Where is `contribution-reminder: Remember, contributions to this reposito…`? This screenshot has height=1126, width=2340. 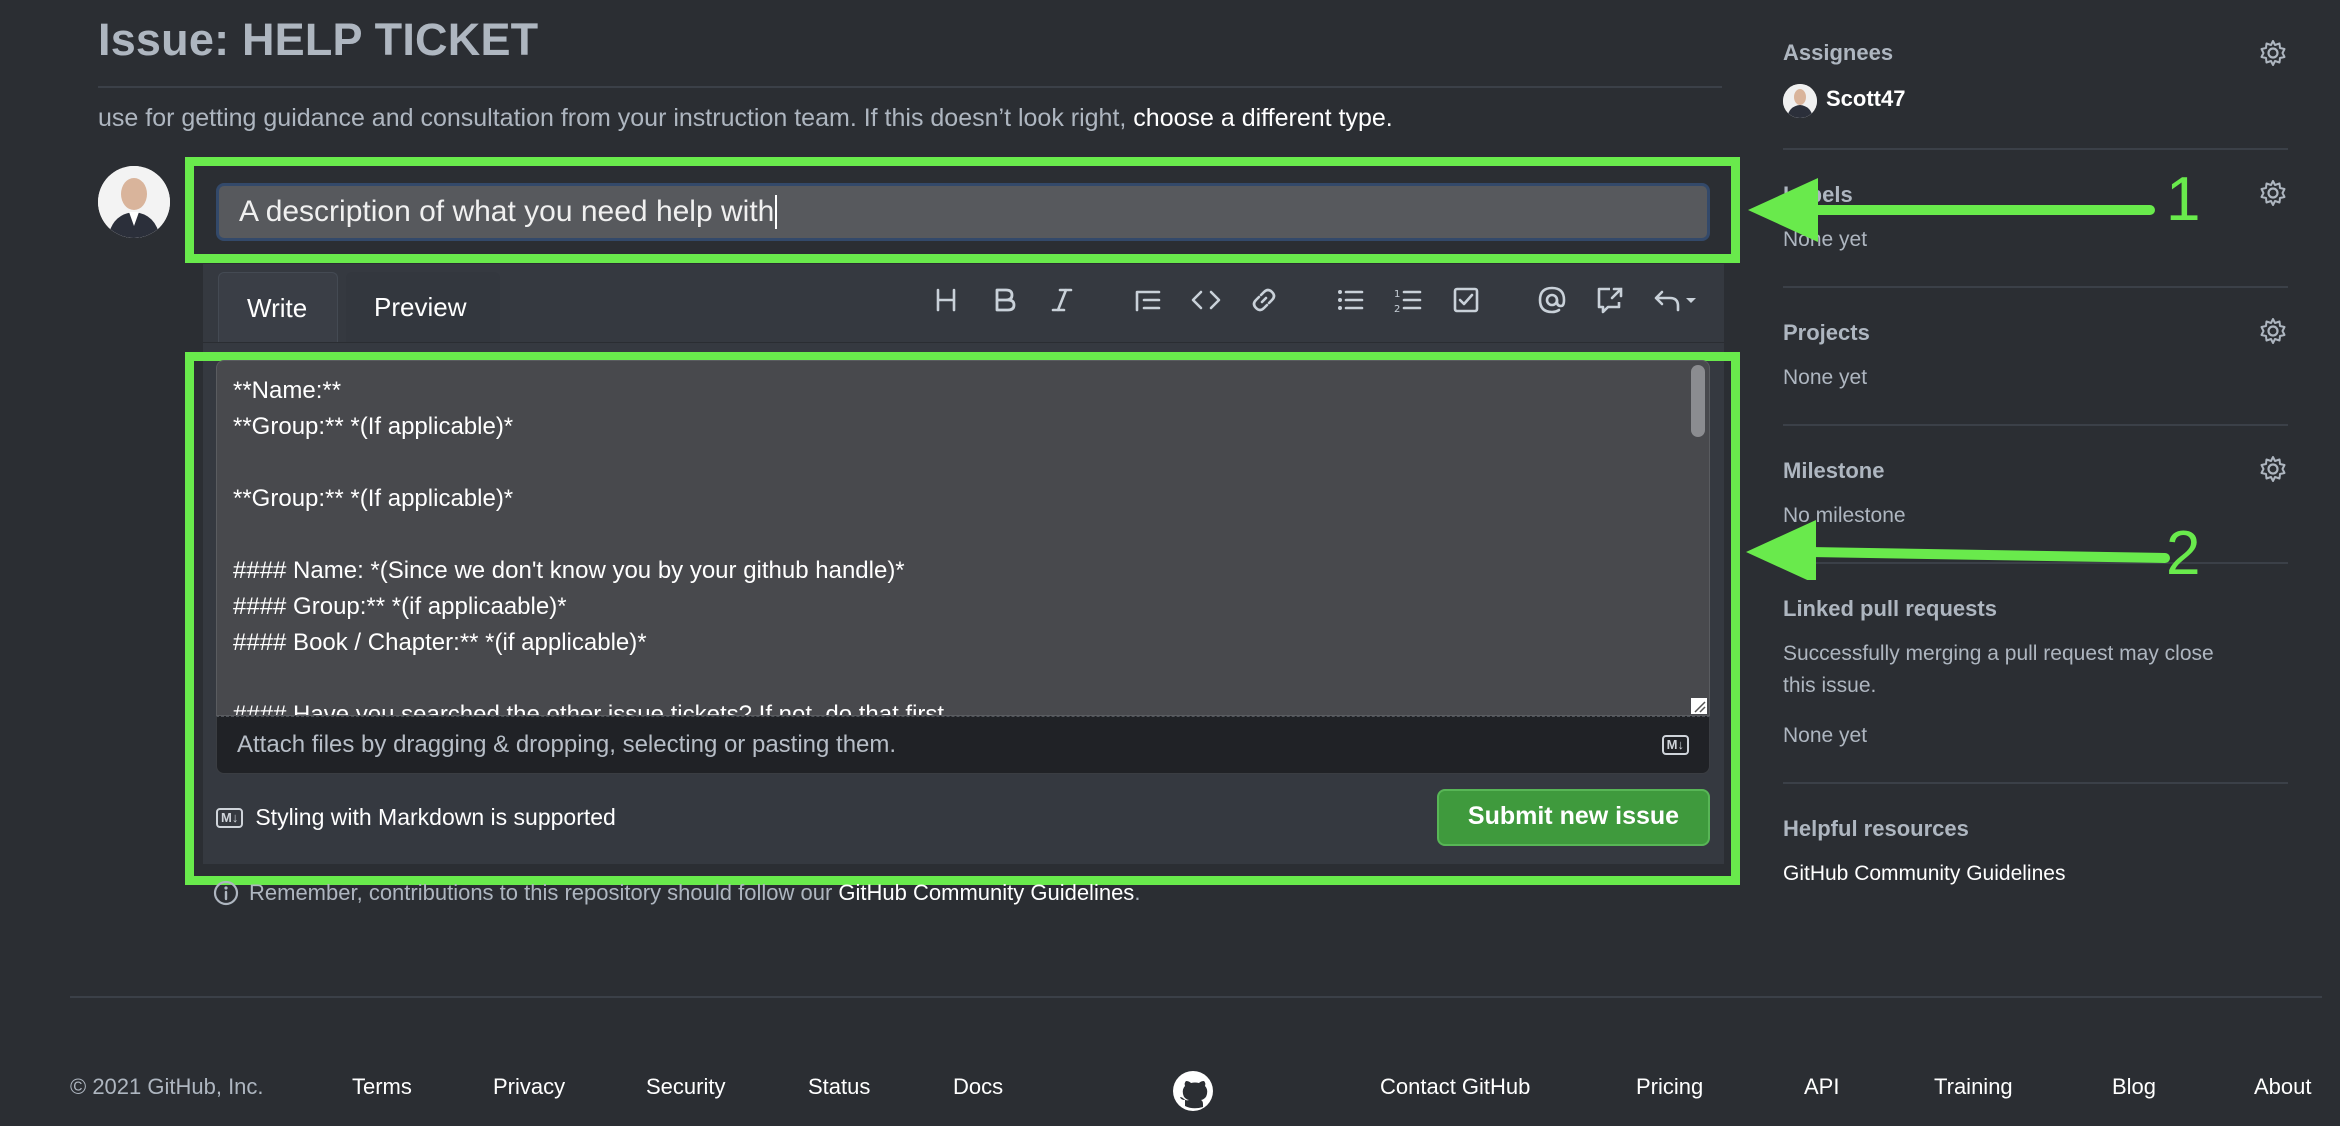 contribution-reminder: Remember, contributions to this reposito… is located at coordinates (676, 893).